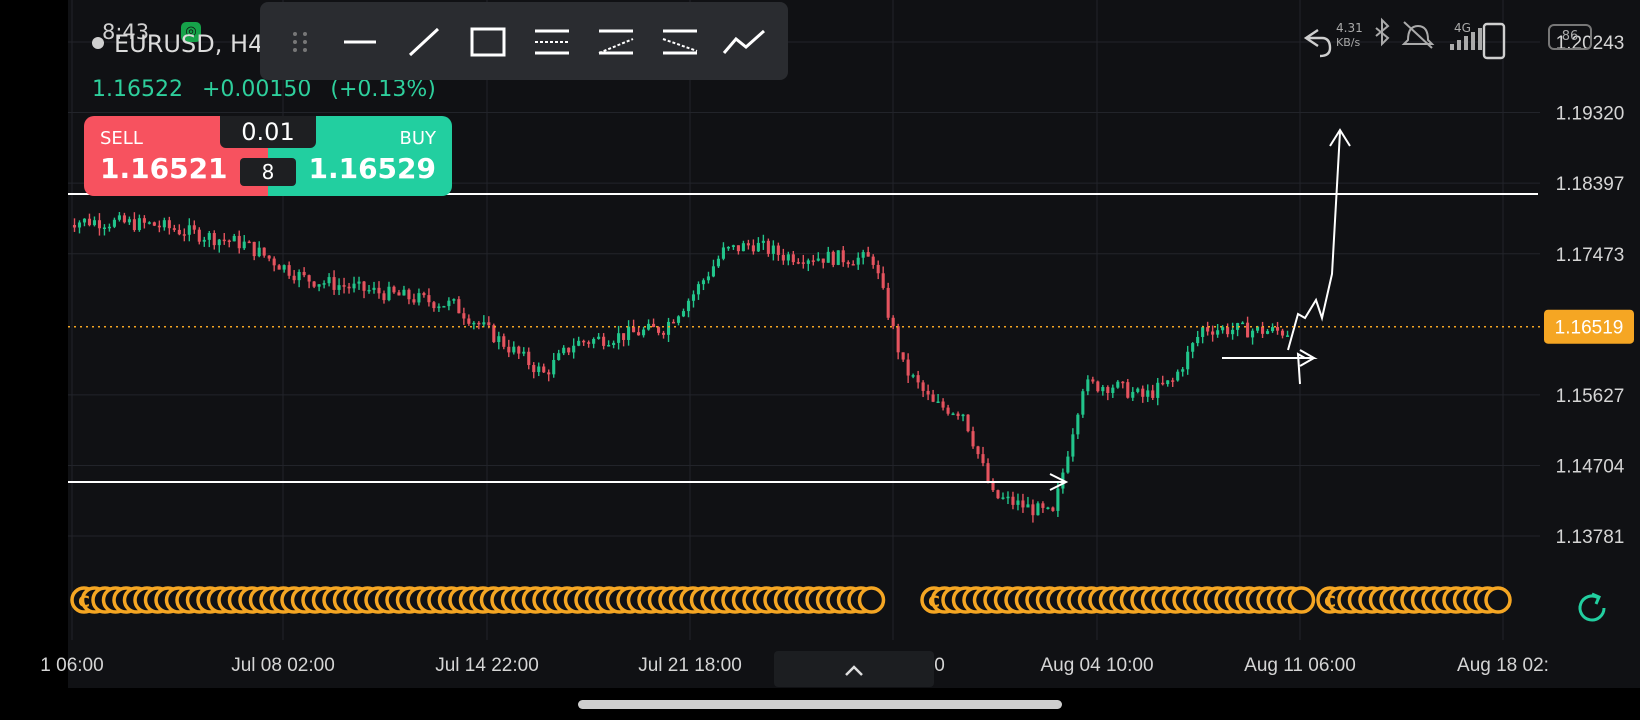  Describe the element at coordinates (1096, 665) in the screenshot. I see `time-tick-label: Aug 04 10:00` at that location.